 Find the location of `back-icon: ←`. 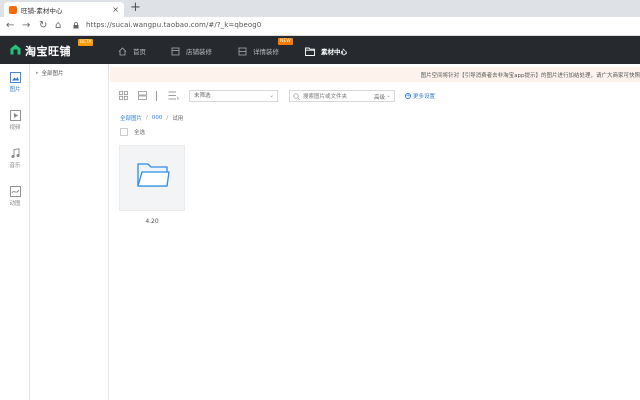

back-icon: ← is located at coordinates (10, 26).